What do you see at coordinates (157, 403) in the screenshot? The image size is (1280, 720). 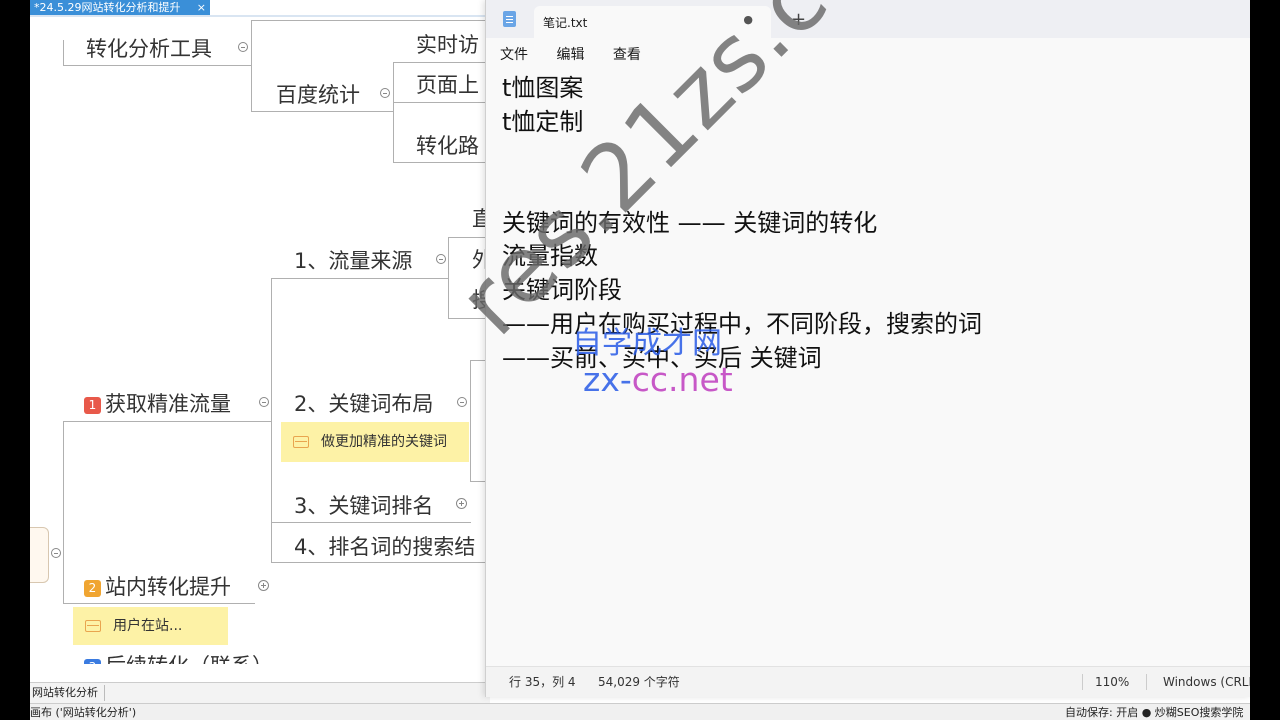 I see `node-get-traffic: 1 获取精准流量` at bounding box center [157, 403].